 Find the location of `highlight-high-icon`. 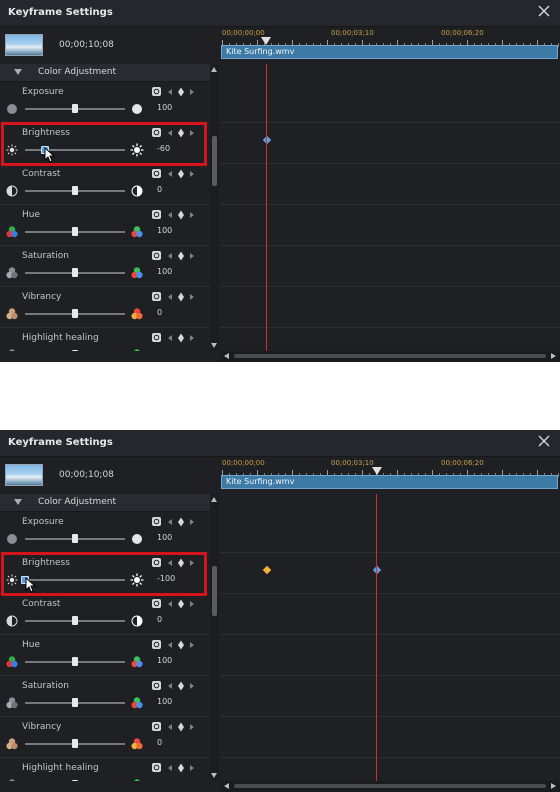

highlight-high-icon is located at coordinates (137, 350).